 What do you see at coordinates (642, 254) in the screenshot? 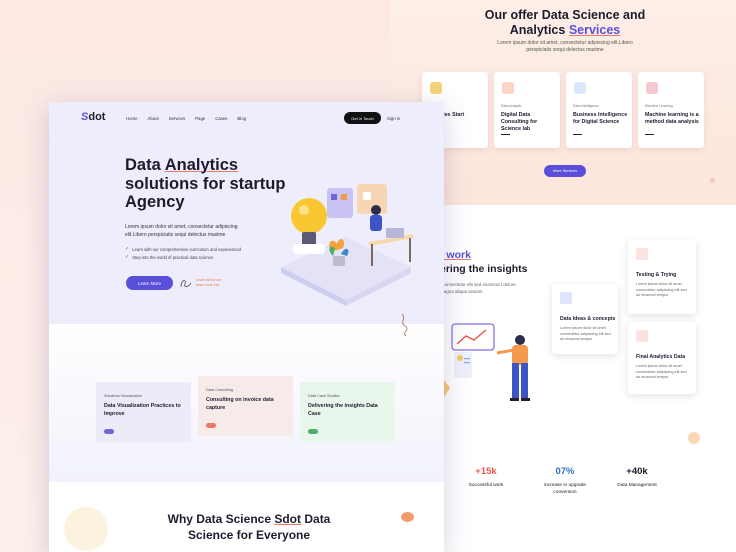
I see `testing-icon` at bounding box center [642, 254].